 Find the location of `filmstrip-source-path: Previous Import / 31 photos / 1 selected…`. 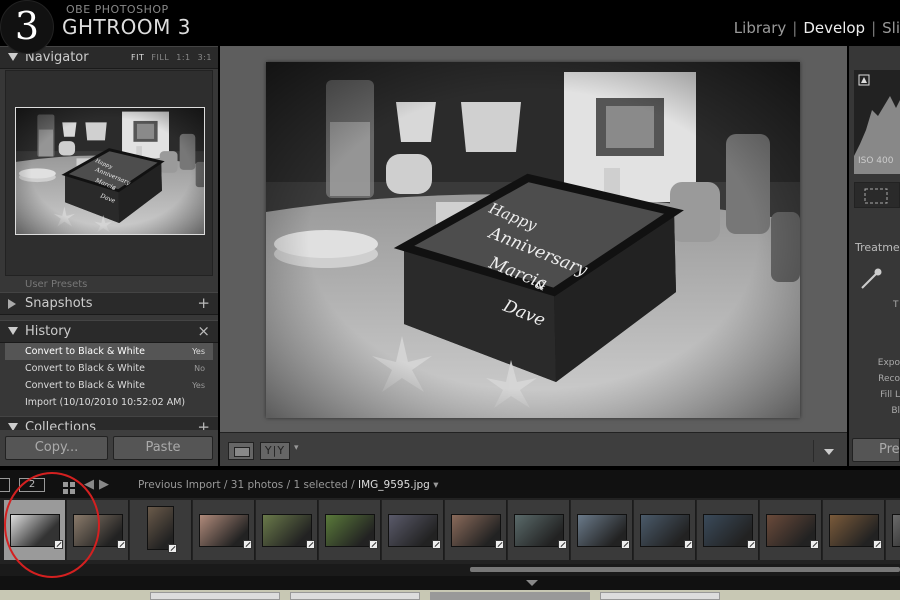

filmstrip-source-path: Previous Import / 31 photos / 1 selected… is located at coordinates (288, 485).